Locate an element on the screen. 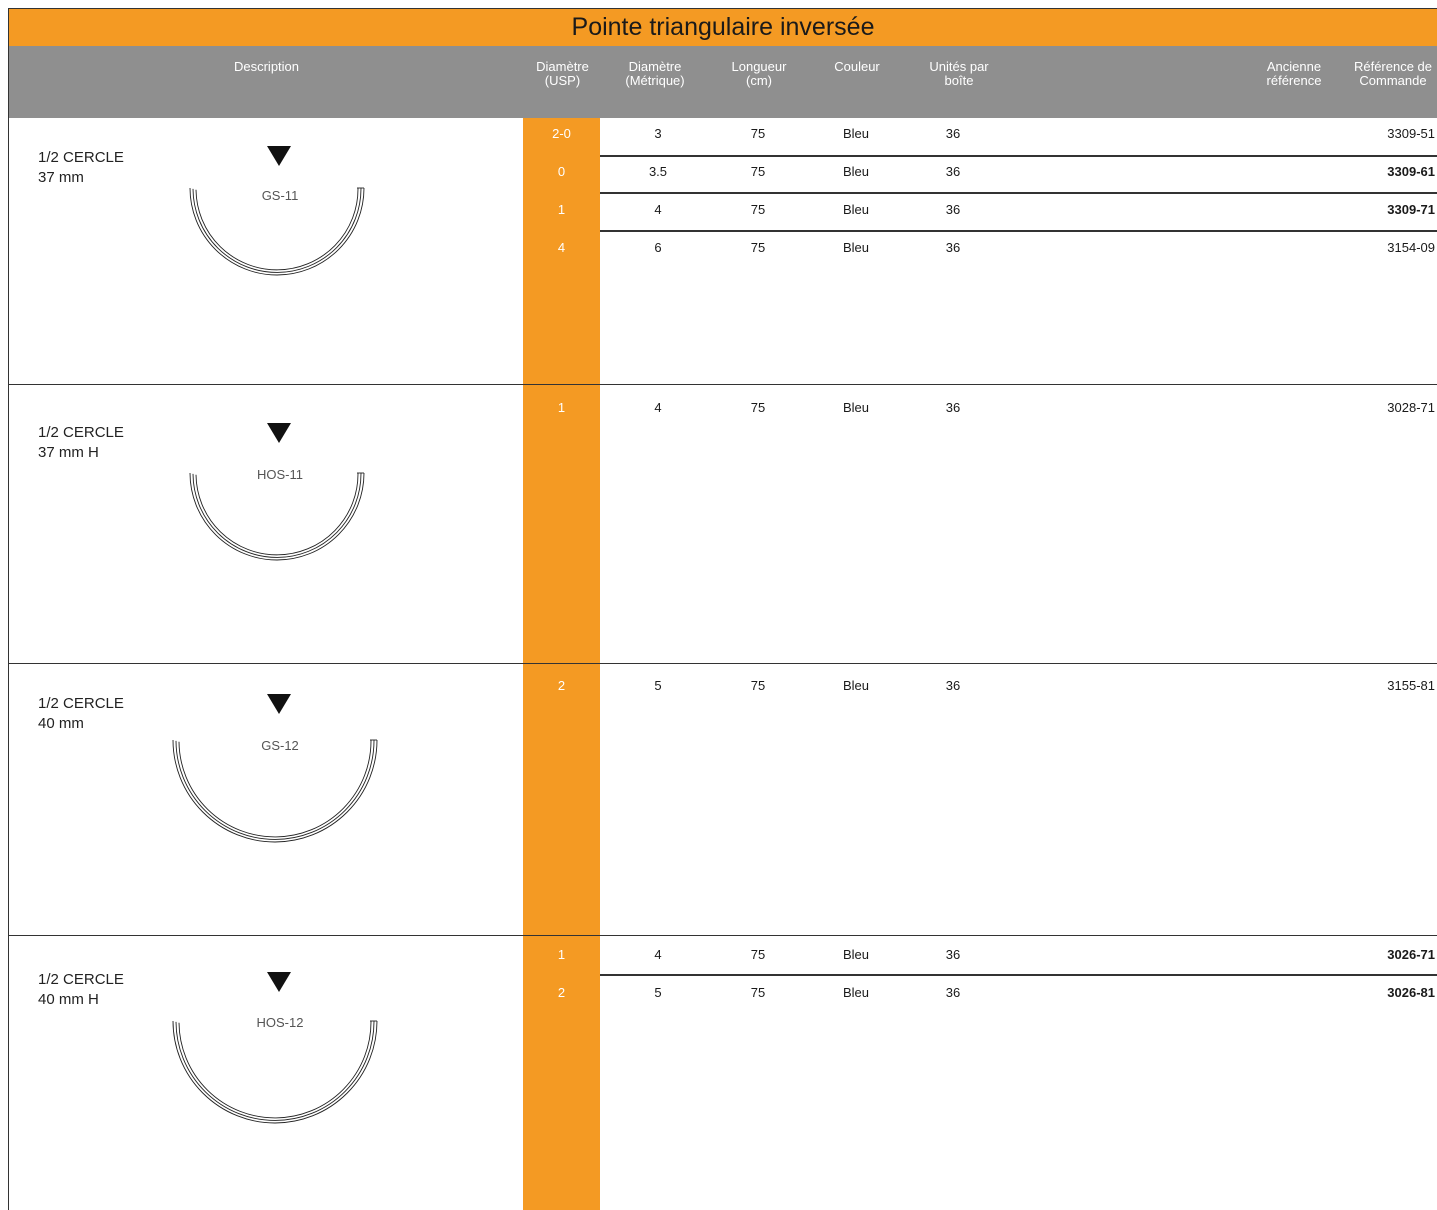 The image size is (1437, 1210). header-units-per-box: Unités par boîte is located at coordinates (959, 73).